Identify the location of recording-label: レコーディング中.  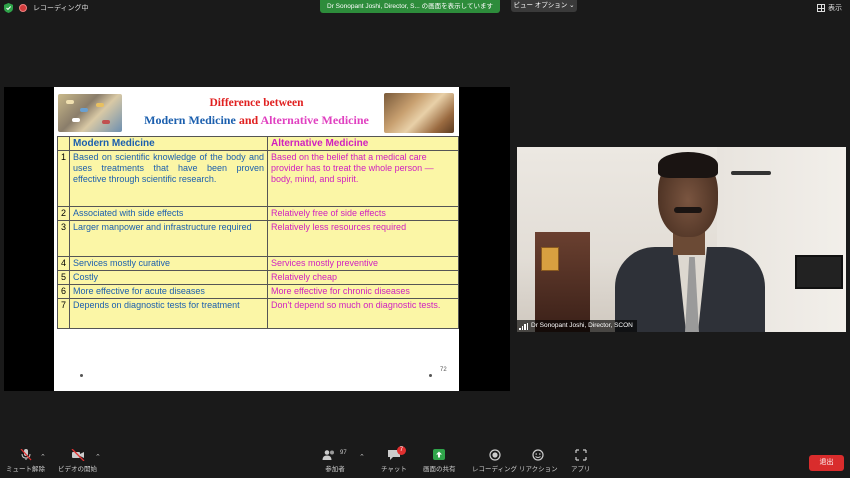
(61, 8).